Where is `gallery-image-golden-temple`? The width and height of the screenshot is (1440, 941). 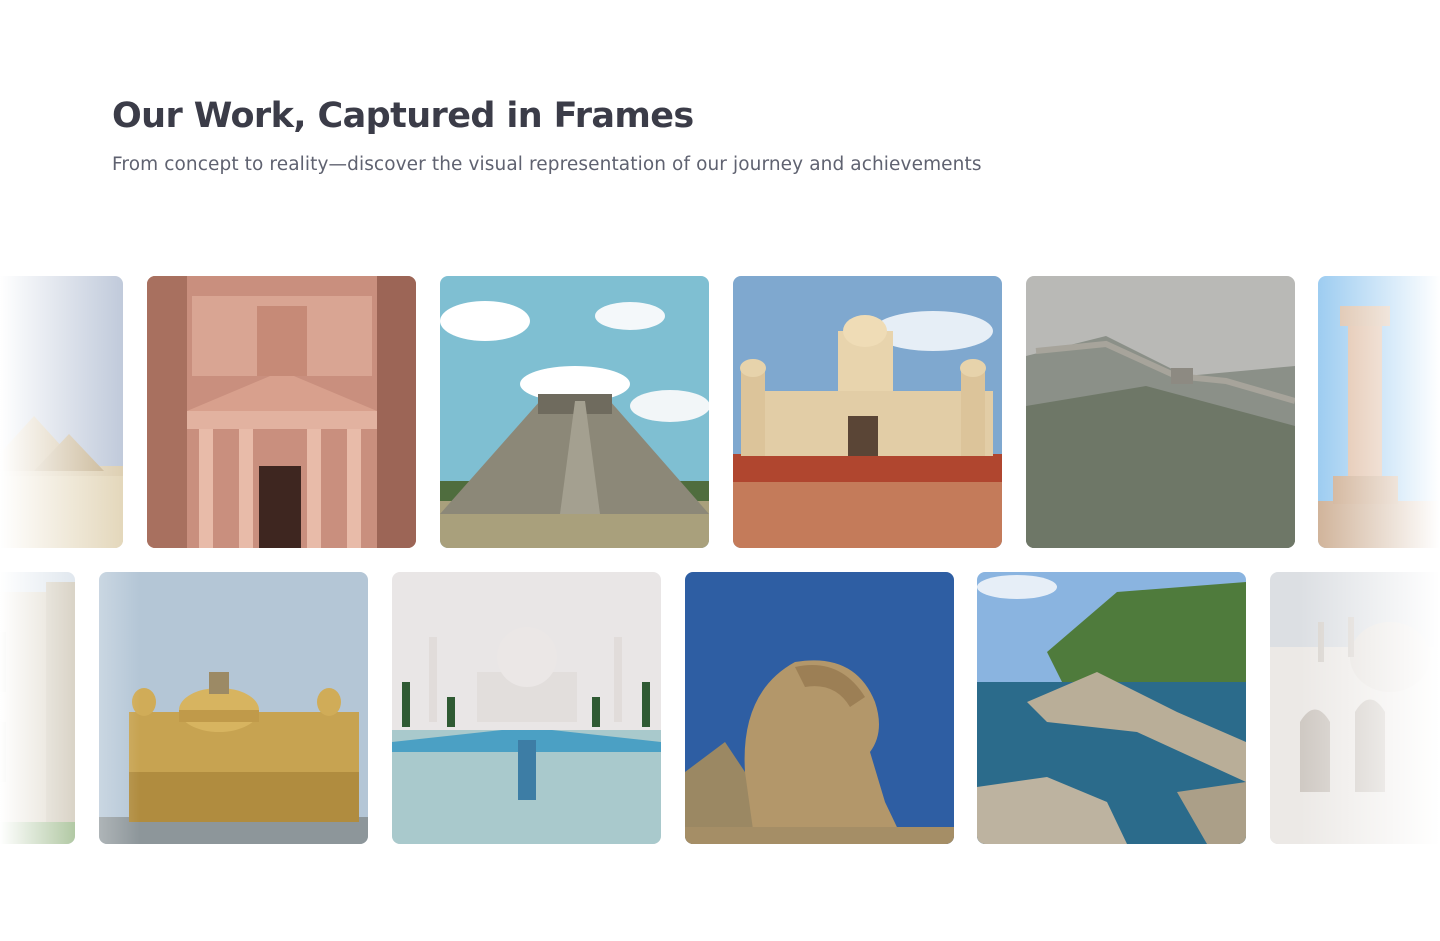 gallery-image-golden-temple is located at coordinates (233, 708).